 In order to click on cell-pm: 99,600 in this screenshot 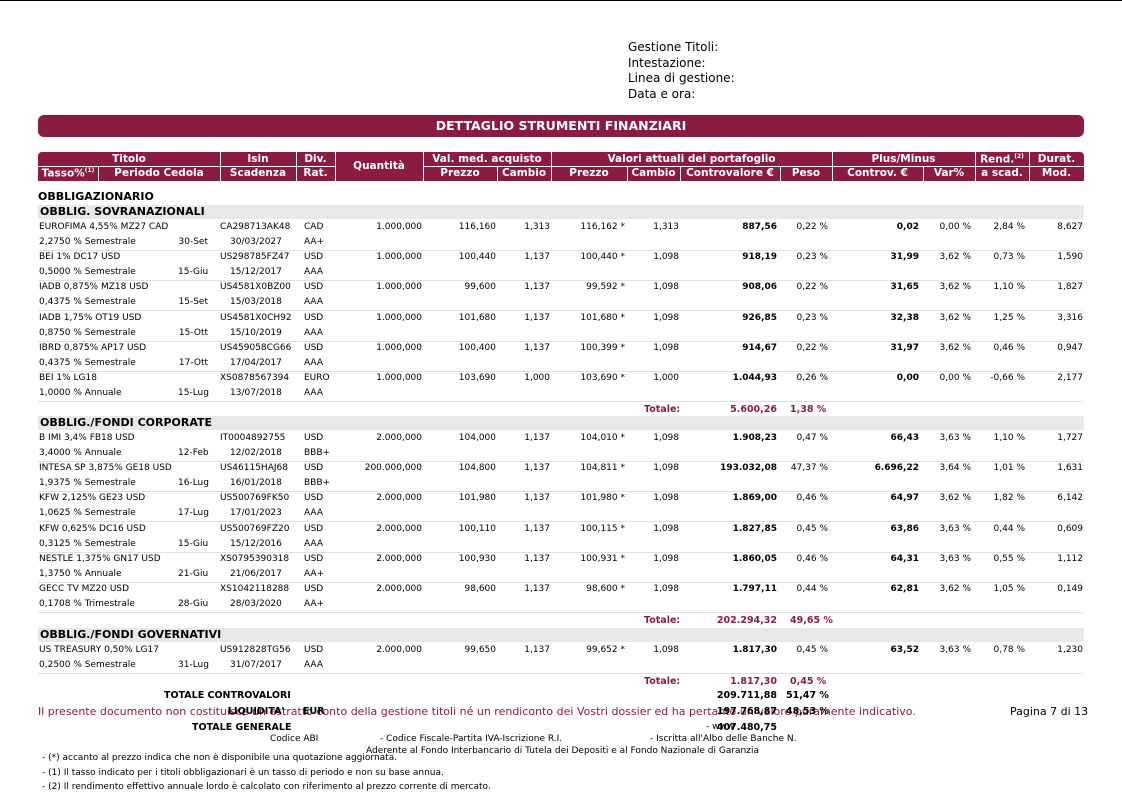, I will do `click(480, 287)`.